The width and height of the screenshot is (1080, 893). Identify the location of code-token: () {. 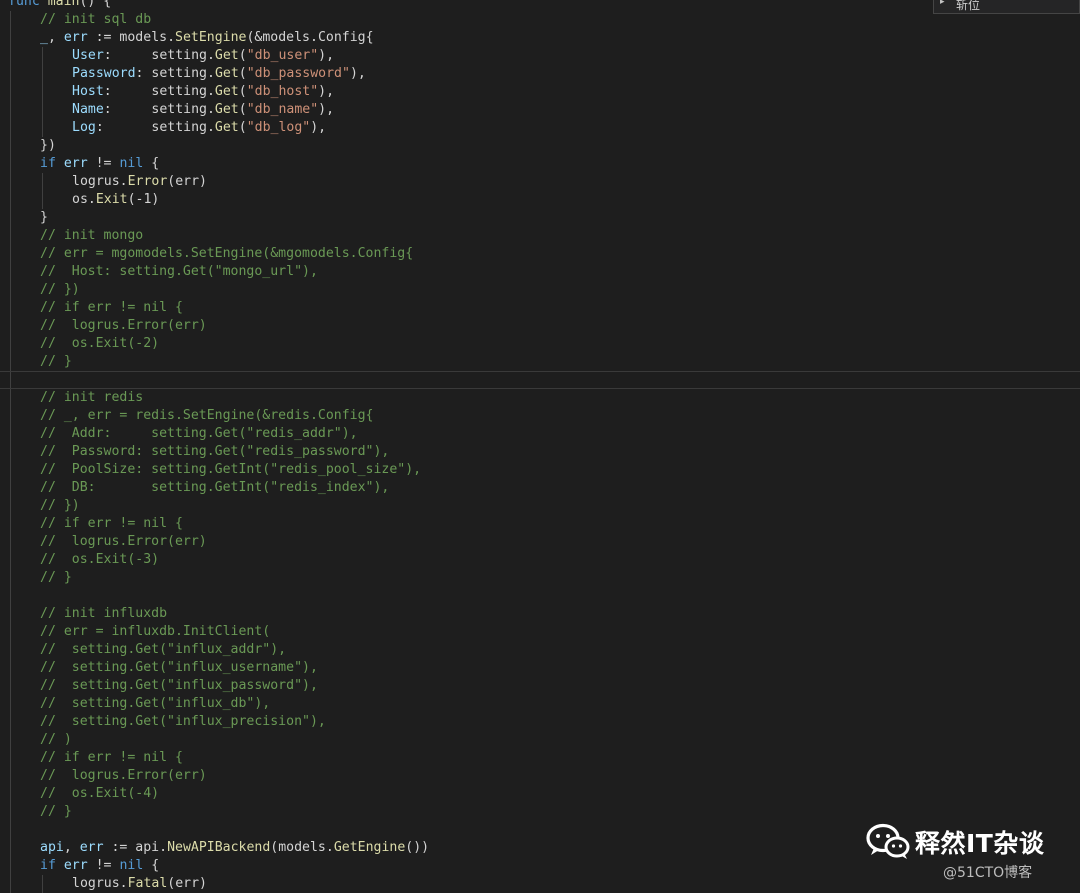
(95, 4).